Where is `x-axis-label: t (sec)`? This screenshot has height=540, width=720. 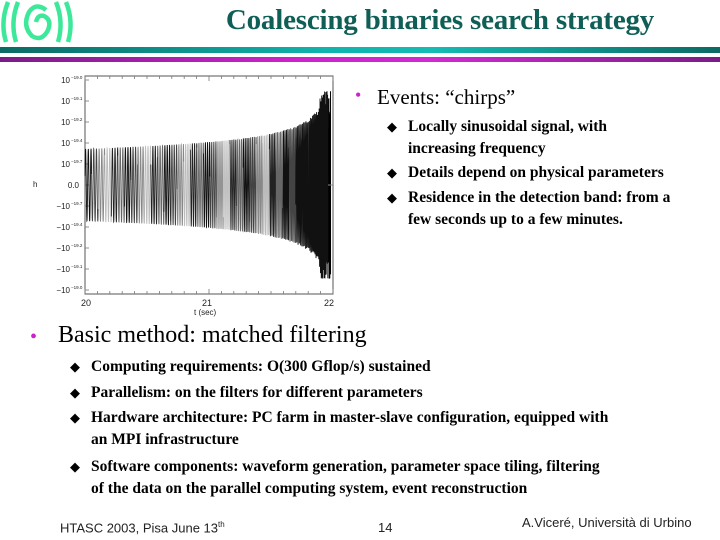 x-axis-label: t (sec) is located at coordinates (205, 312).